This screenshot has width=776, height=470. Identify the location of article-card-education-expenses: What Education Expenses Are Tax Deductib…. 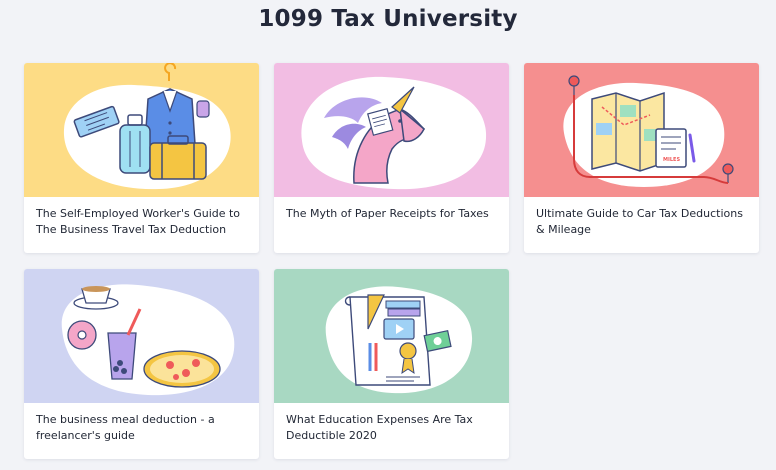
(391, 364).